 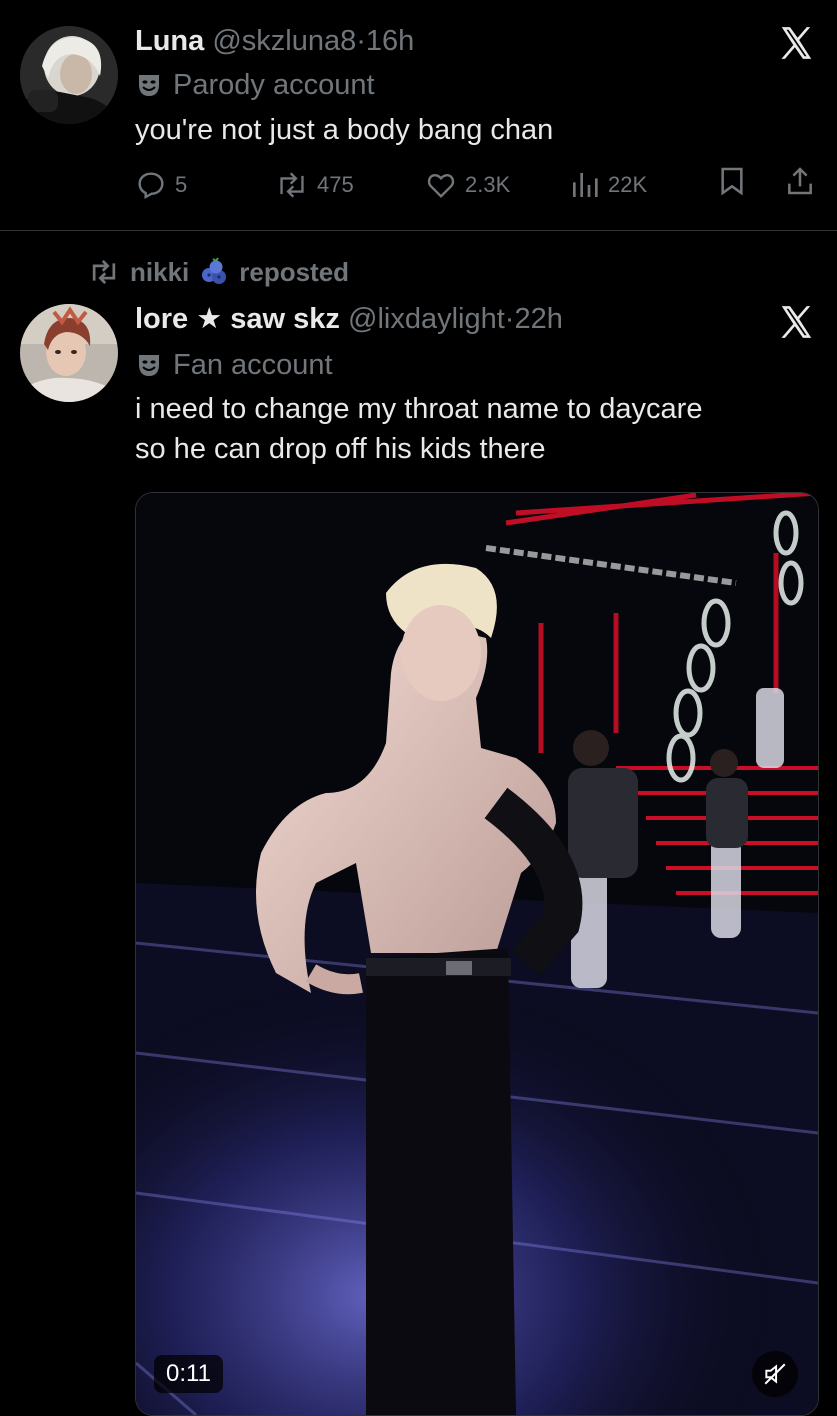 I want to click on handle: @lixdaylight, so click(x=426, y=319).